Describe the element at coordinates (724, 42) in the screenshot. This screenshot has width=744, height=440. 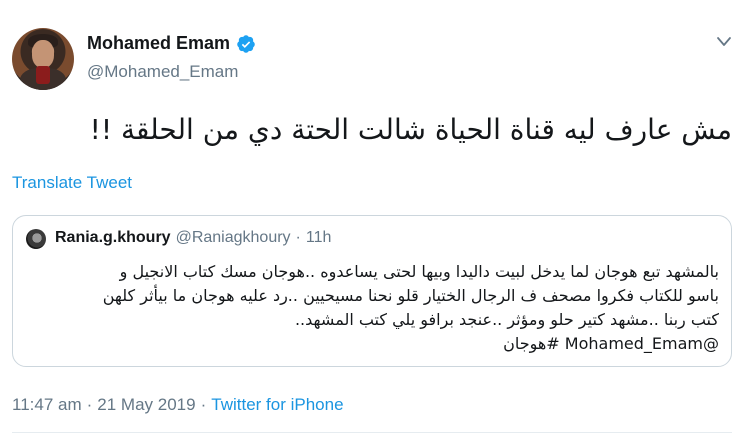
I see `chevron-down-icon` at that location.